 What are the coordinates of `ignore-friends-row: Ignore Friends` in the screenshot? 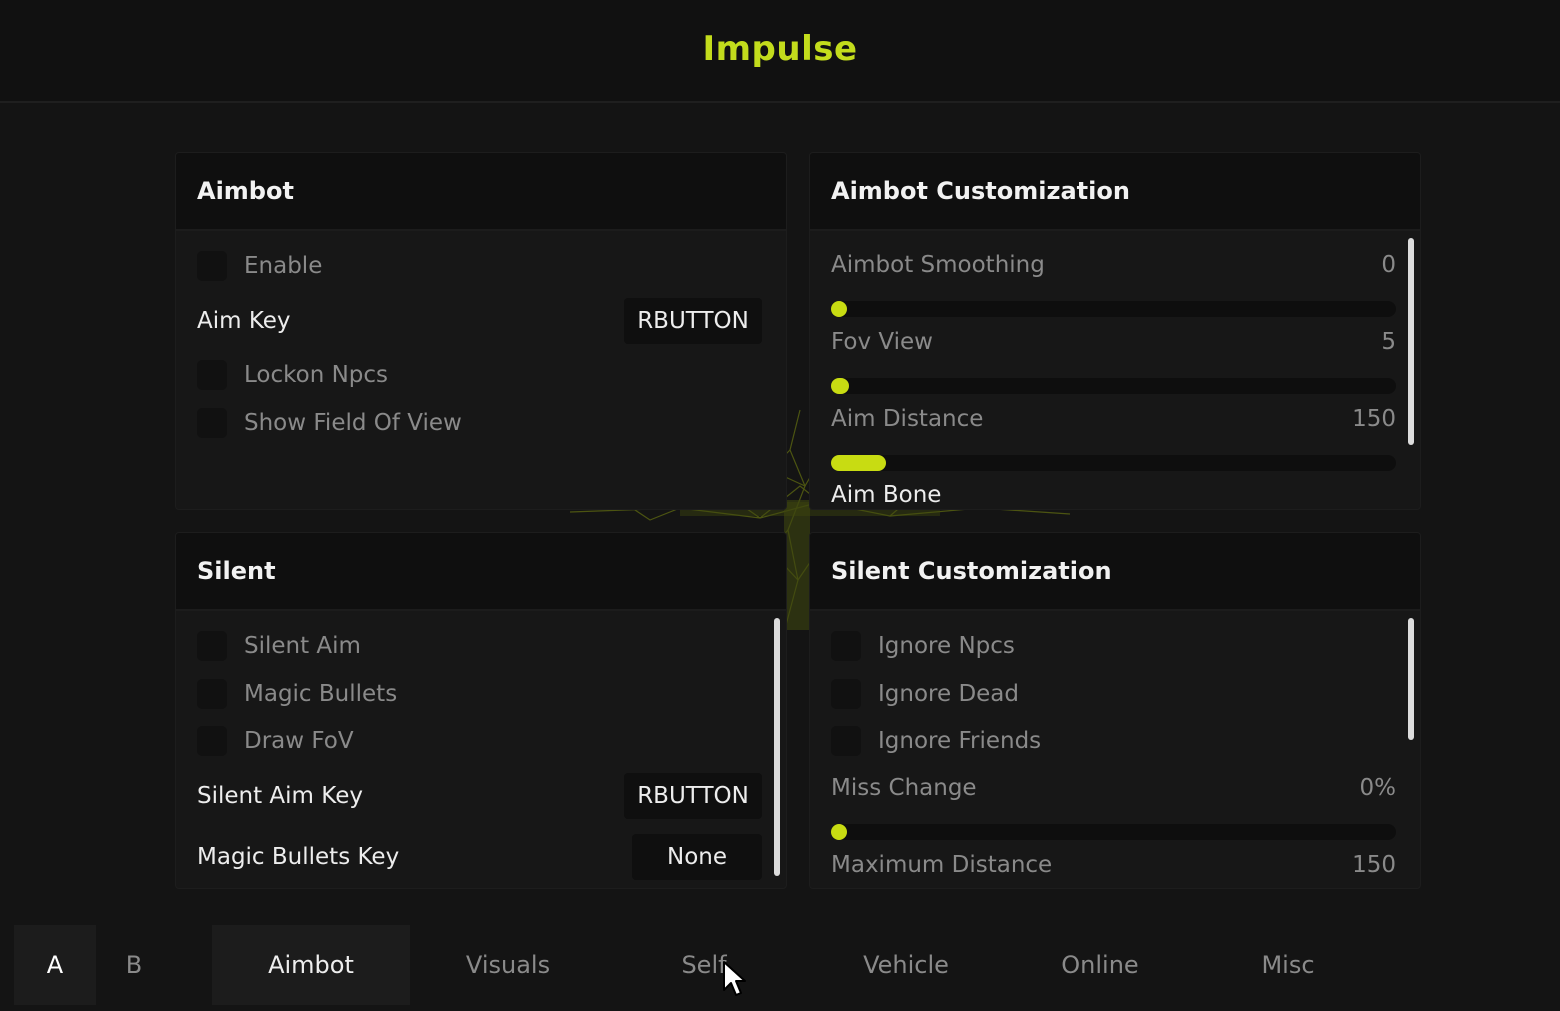 It's located at (936, 741).